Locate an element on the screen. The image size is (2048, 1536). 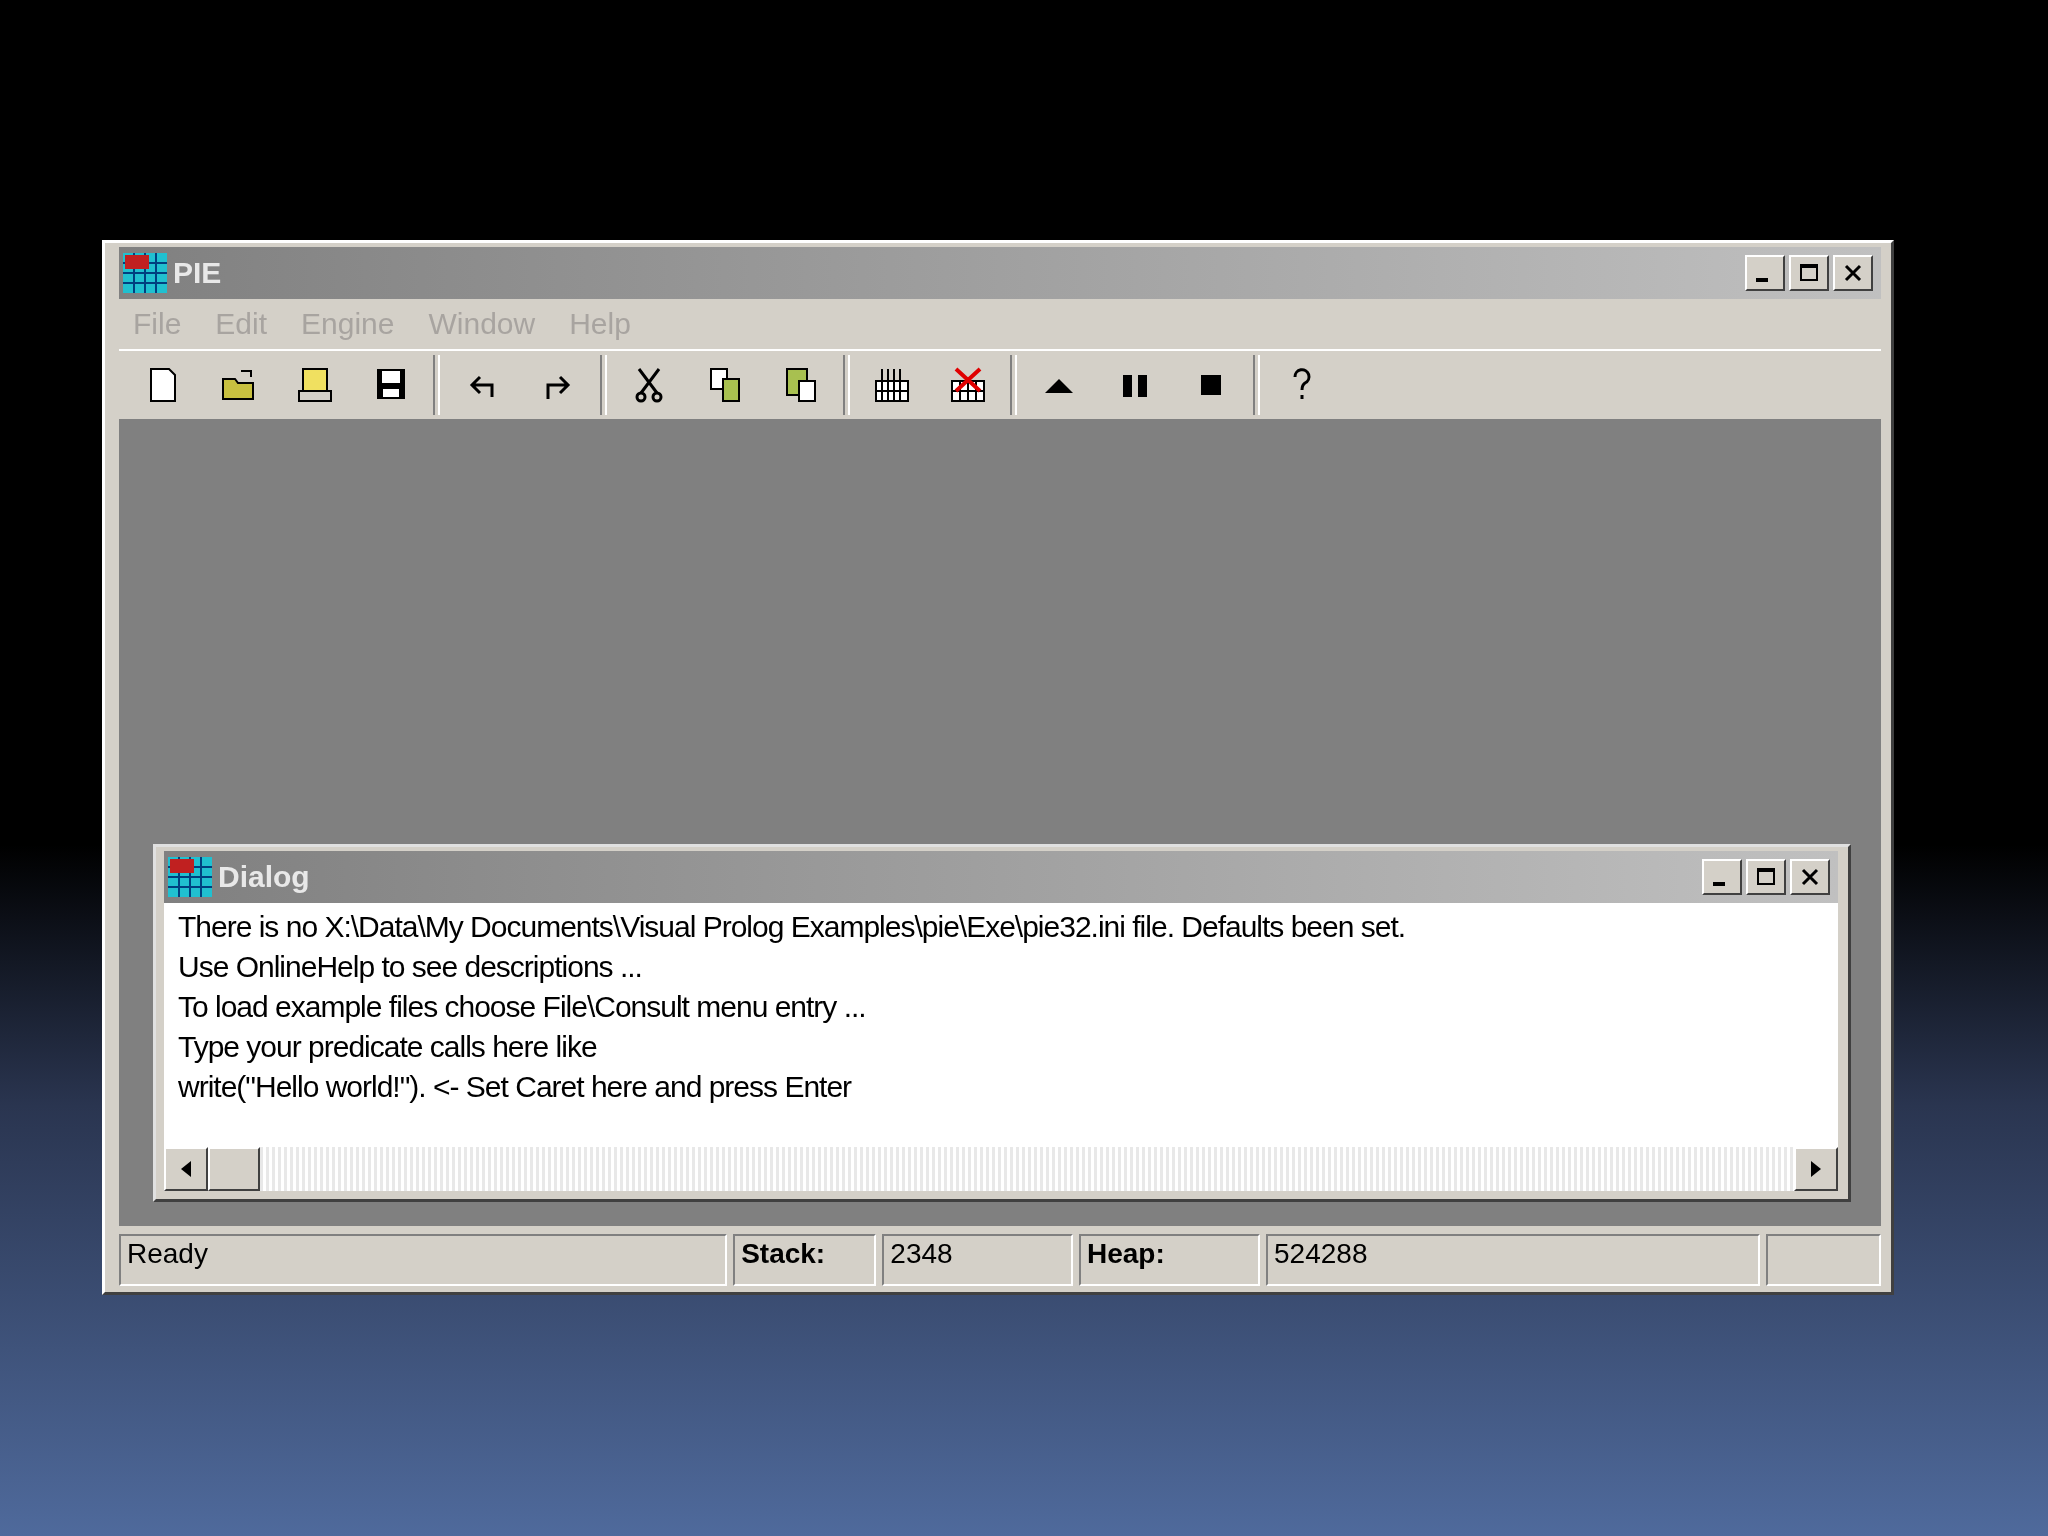
notepad-icon is located at coordinates (315, 385).